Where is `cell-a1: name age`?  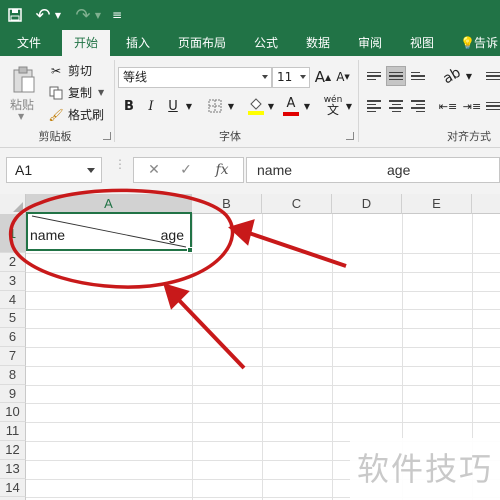
cell-a1: name age is located at coordinates (109, 231).